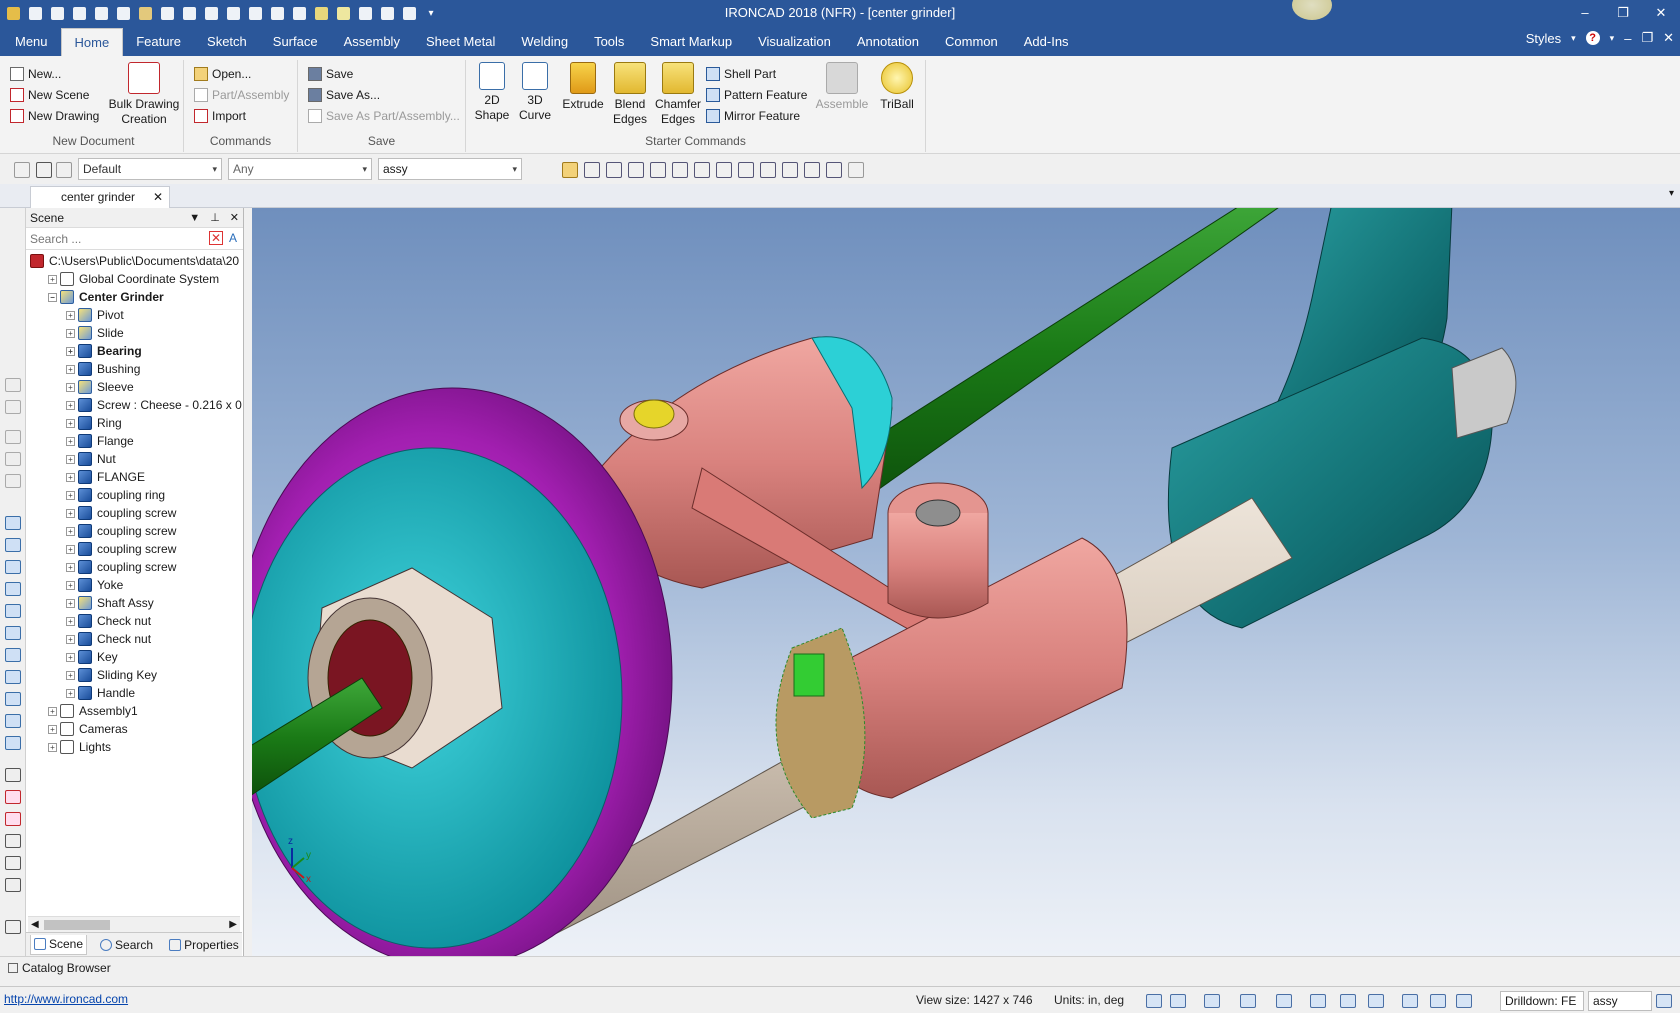 Image resolution: width=1680 pixels, height=1013 pixels. I want to click on import-button: Import, so click(220, 116).